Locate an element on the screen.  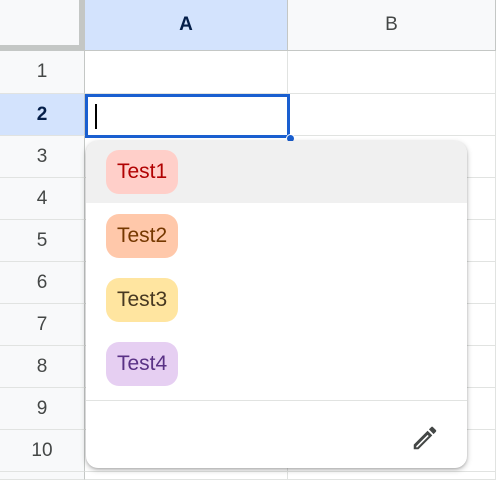
cell-a11 is located at coordinates (186, 476).